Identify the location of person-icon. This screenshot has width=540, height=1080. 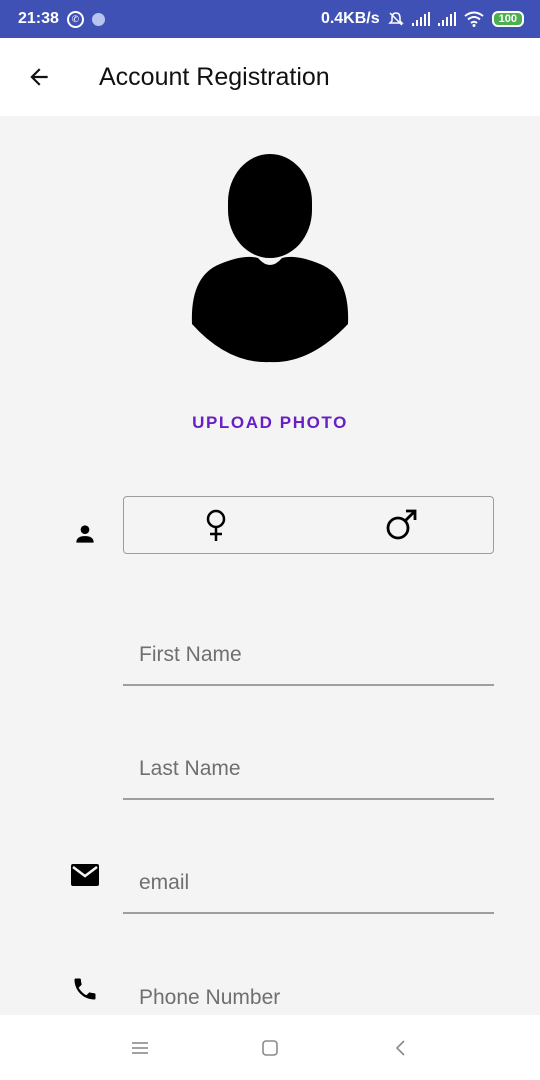
(85, 534).